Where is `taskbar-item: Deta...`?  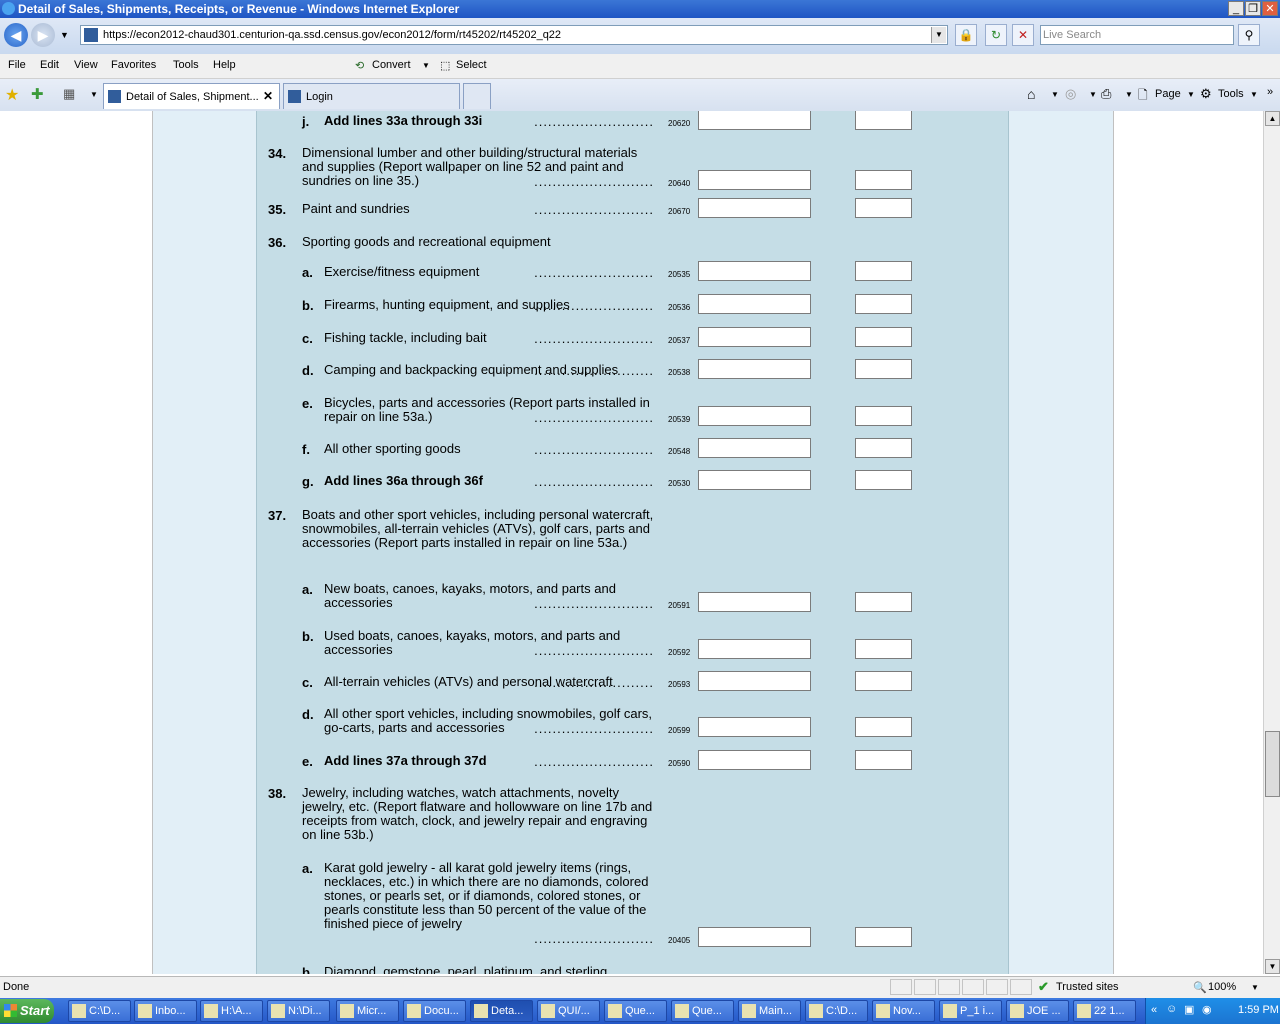 taskbar-item: Deta... is located at coordinates (501, 1011).